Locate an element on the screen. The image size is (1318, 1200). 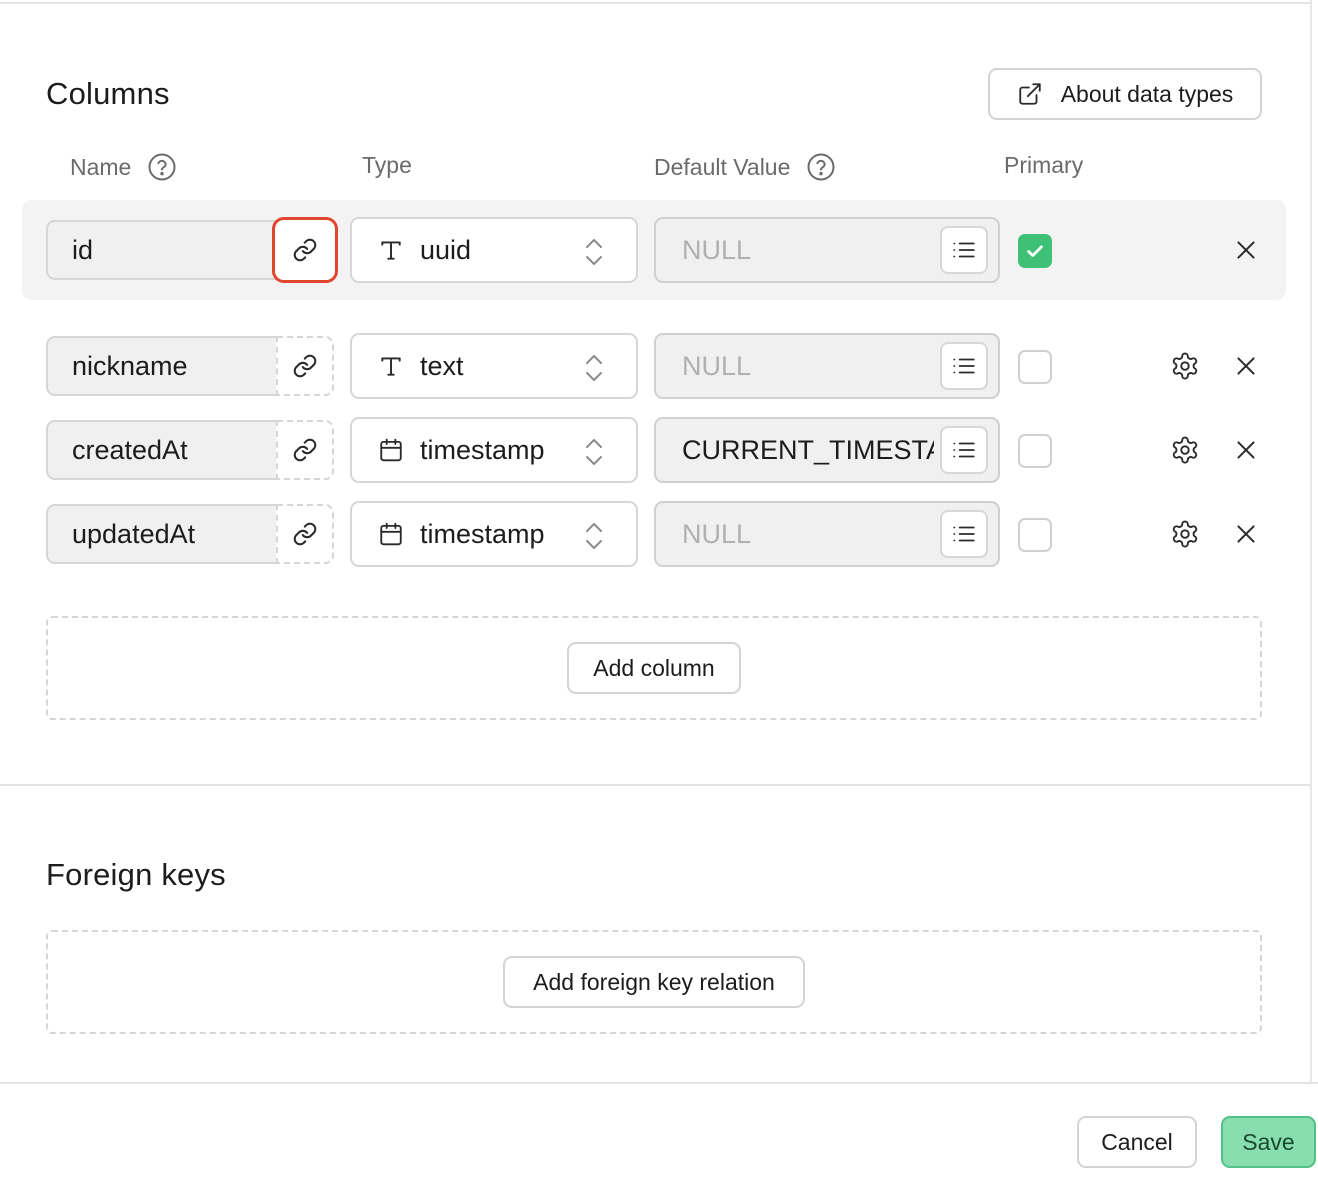
columns-title: Columns is located at coordinates (108, 93).